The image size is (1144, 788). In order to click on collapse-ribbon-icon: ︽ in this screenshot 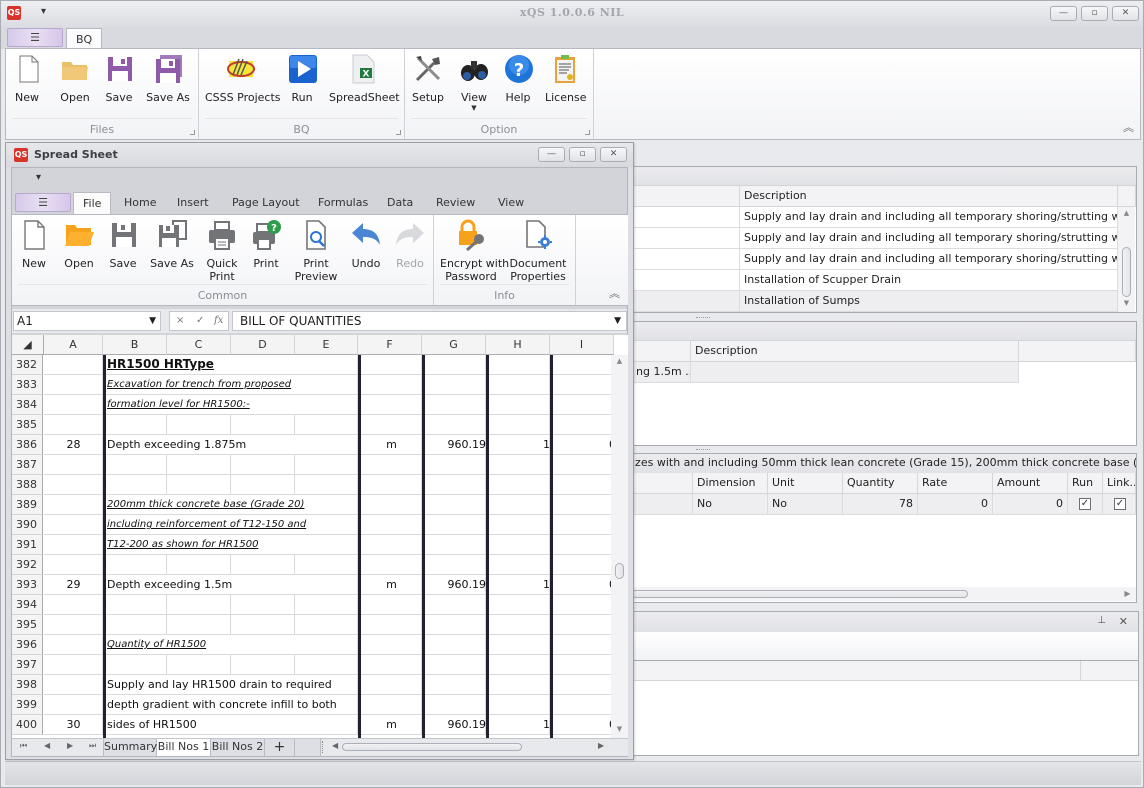, I will do `click(1128, 127)`.